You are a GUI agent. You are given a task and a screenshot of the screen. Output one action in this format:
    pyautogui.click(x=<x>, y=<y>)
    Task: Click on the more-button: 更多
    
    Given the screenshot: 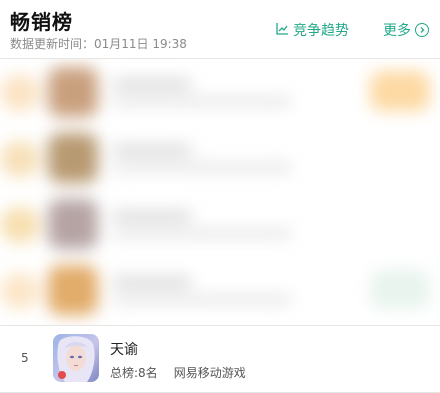 What is the action you would take?
    pyautogui.click(x=406, y=30)
    